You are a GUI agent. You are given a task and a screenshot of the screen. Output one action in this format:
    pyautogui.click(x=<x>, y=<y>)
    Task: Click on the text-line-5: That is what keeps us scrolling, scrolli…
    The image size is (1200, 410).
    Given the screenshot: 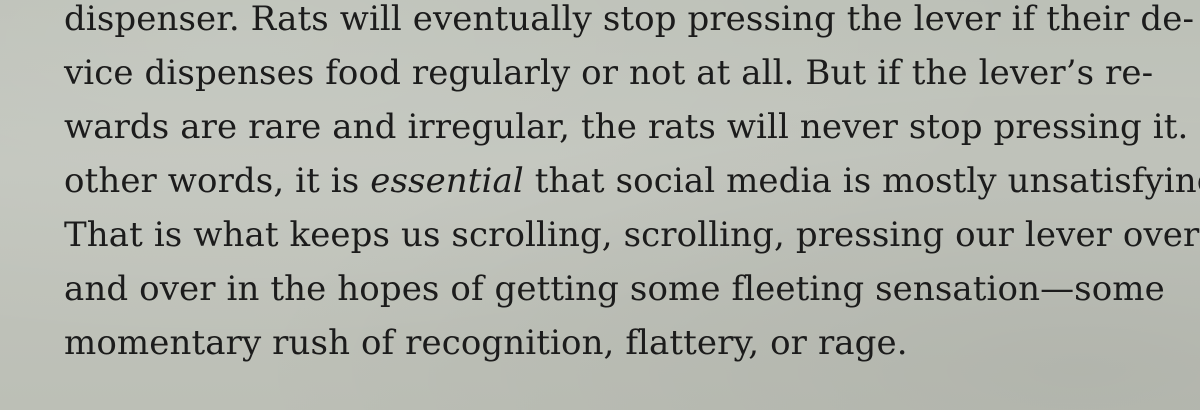 What is the action you would take?
    pyautogui.click(x=632, y=235)
    